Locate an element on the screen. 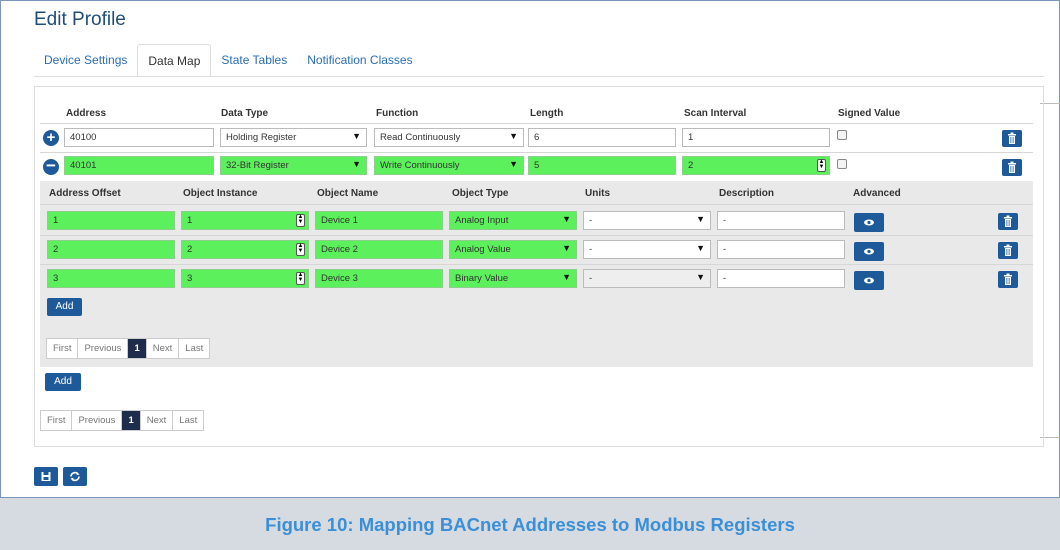 Image resolution: width=1060 pixels, height=550 pixels. address-input: 40101 is located at coordinates (139, 165).